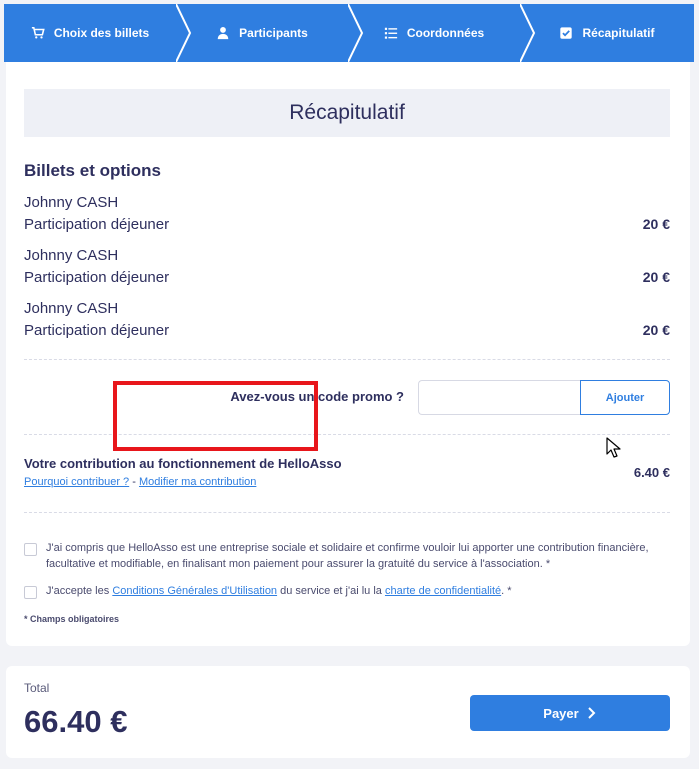 The width and height of the screenshot is (699, 769). I want to click on highlight-box, so click(215, 416).